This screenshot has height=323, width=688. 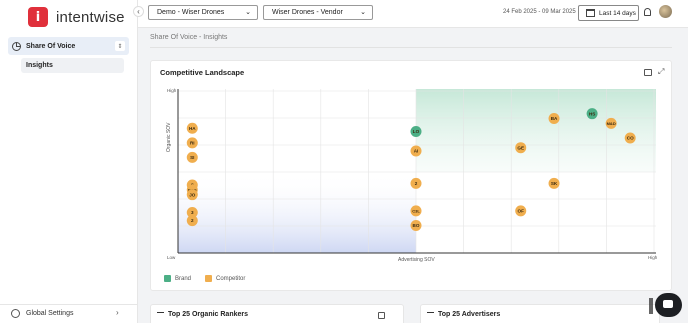 What do you see at coordinates (661, 72) in the screenshot?
I see `expand-icon: ⤢` at bounding box center [661, 72].